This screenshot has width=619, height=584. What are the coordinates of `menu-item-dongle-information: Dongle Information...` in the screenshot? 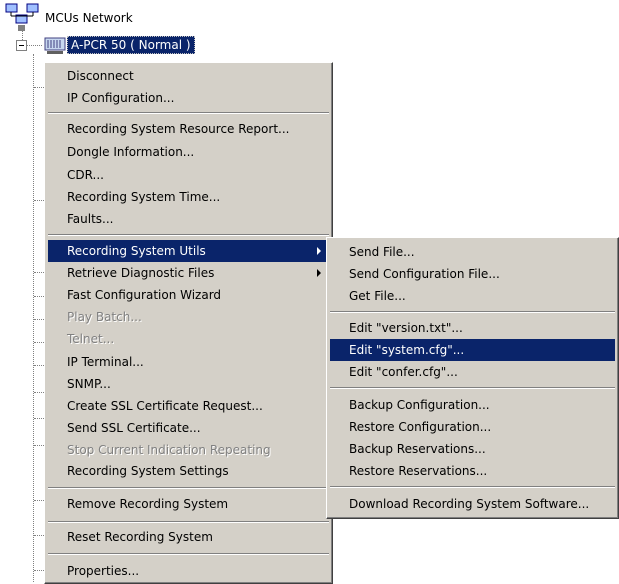 It's located at (188, 152).